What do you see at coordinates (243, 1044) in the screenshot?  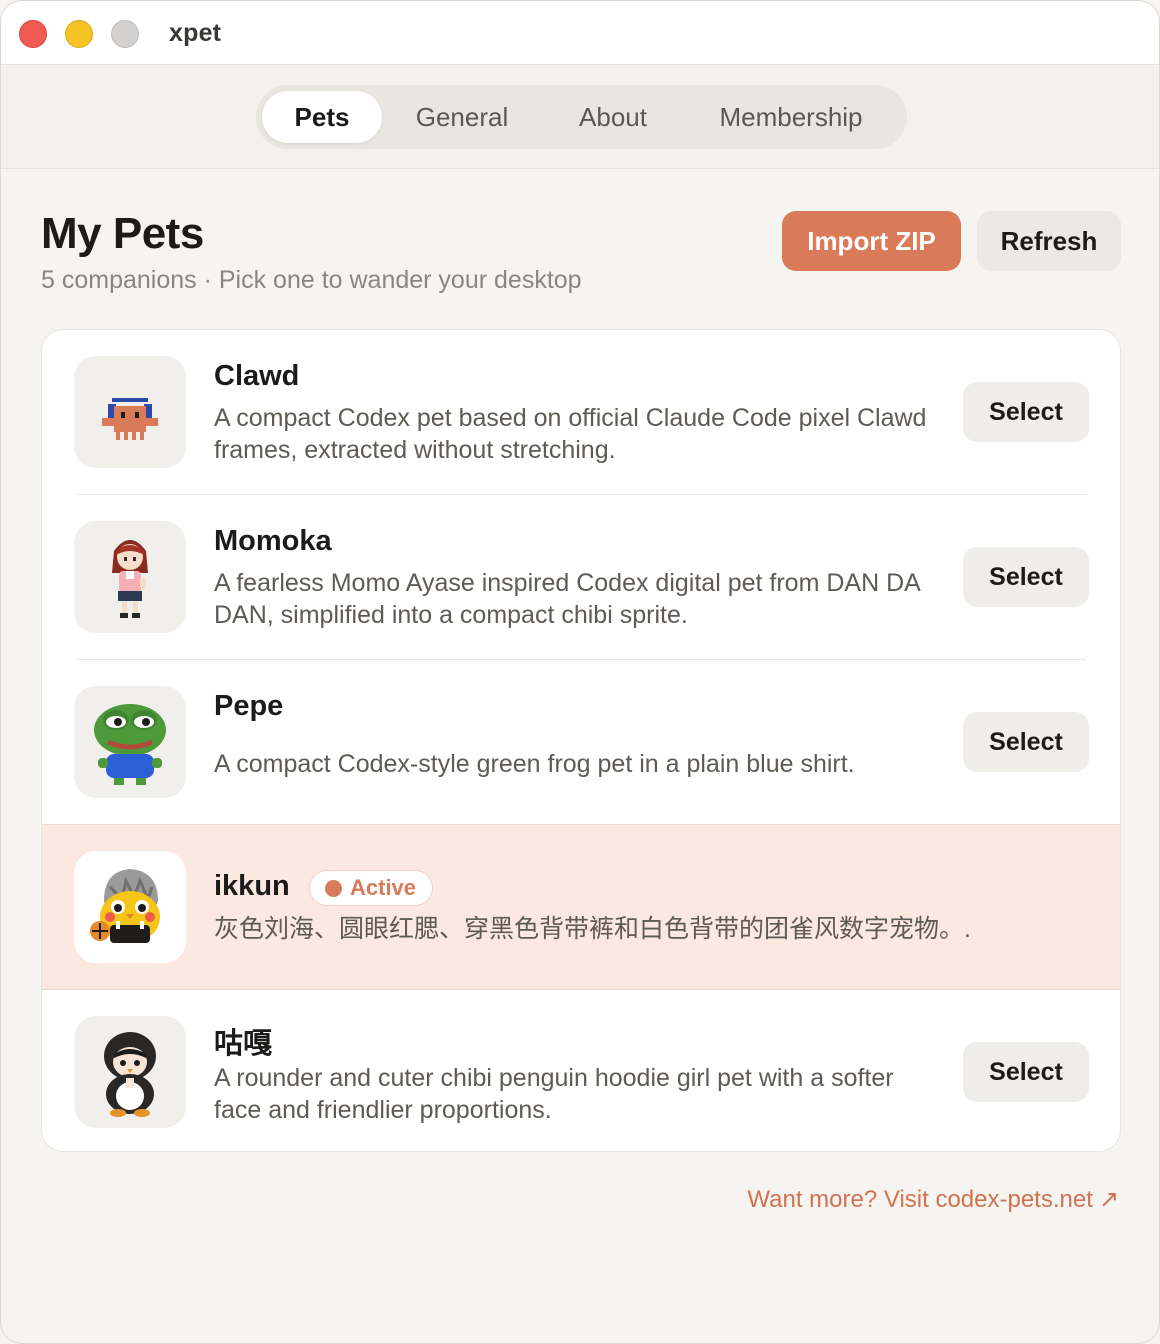 I see `pet-name: 咕嘎` at bounding box center [243, 1044].